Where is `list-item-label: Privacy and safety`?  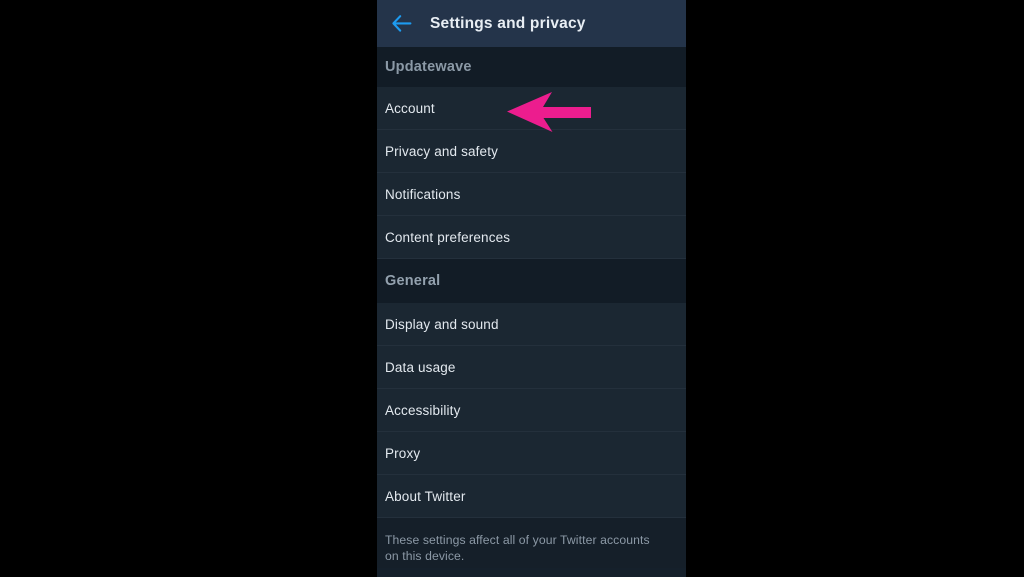
list-item-label: Privacy and safety is located at coordinates (442, 151).